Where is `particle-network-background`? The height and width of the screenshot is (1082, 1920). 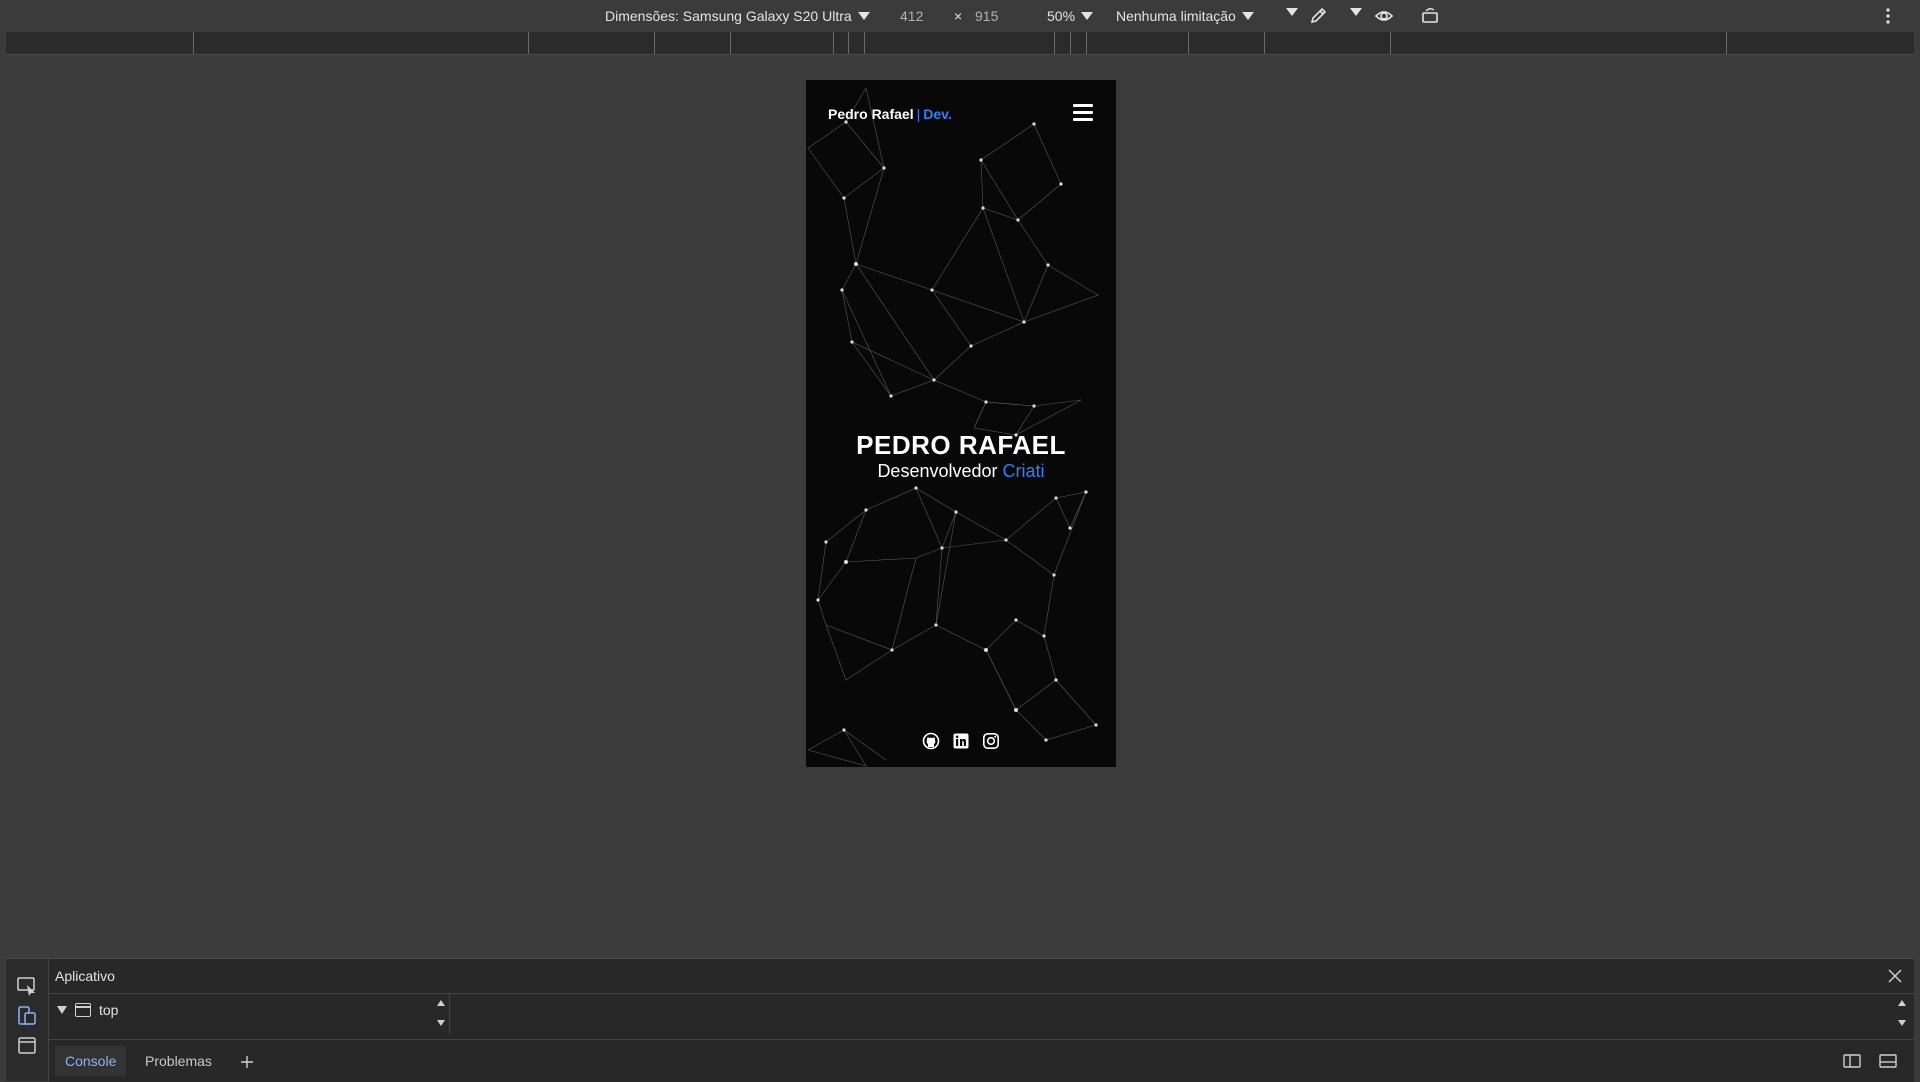 particle-network-background is located at coordinates (953, 427).